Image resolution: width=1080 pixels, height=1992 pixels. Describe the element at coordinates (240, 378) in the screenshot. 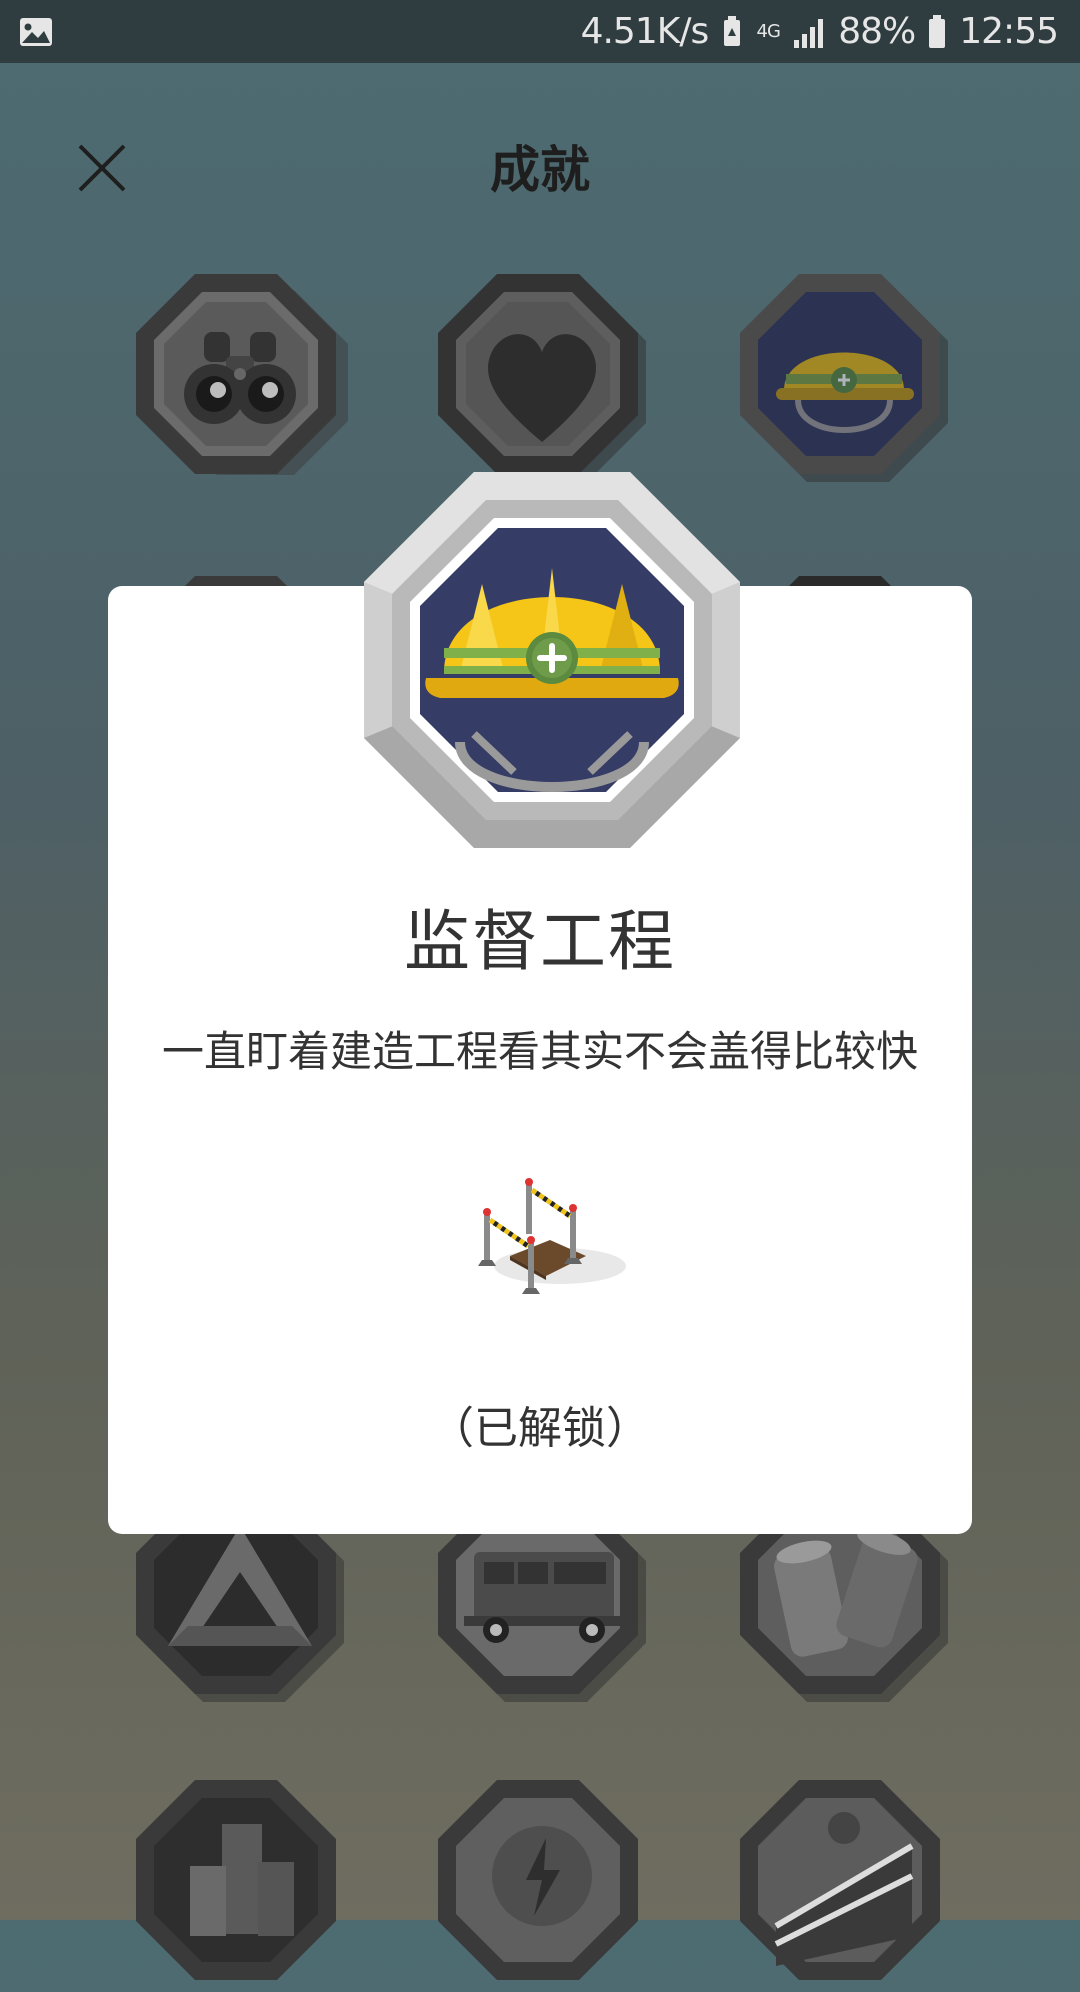

I see `badge-binoculars` at that location.